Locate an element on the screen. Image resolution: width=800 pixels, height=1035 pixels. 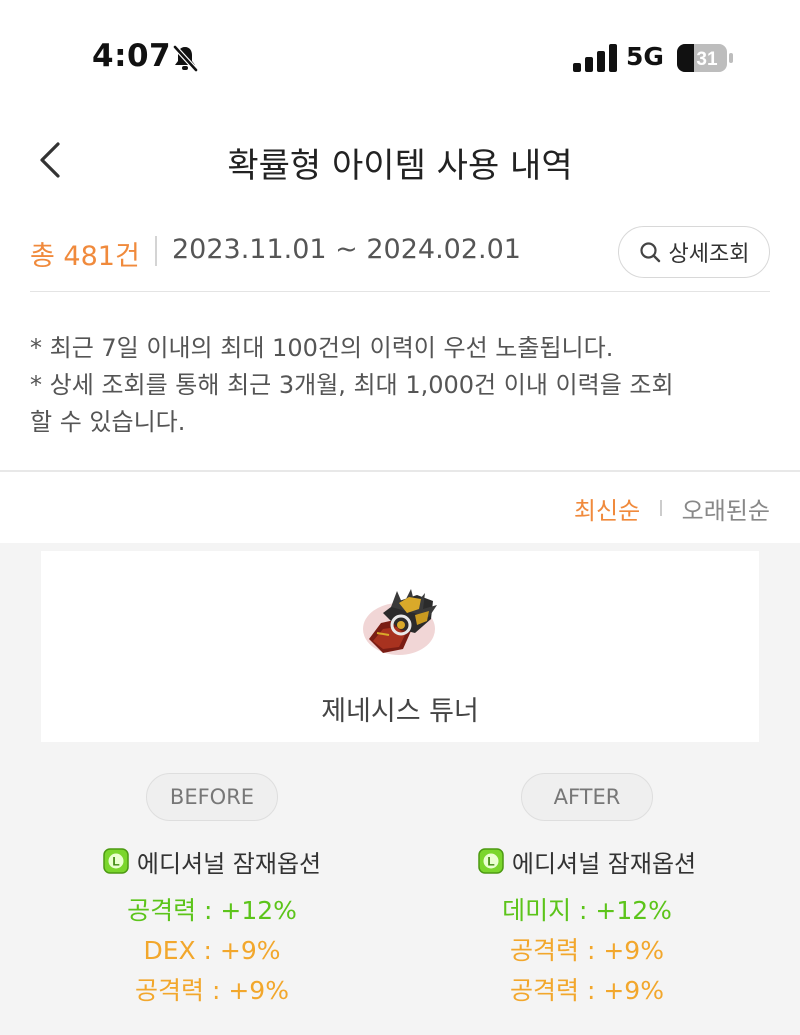
search-icon is located at coordinates (649, 252).